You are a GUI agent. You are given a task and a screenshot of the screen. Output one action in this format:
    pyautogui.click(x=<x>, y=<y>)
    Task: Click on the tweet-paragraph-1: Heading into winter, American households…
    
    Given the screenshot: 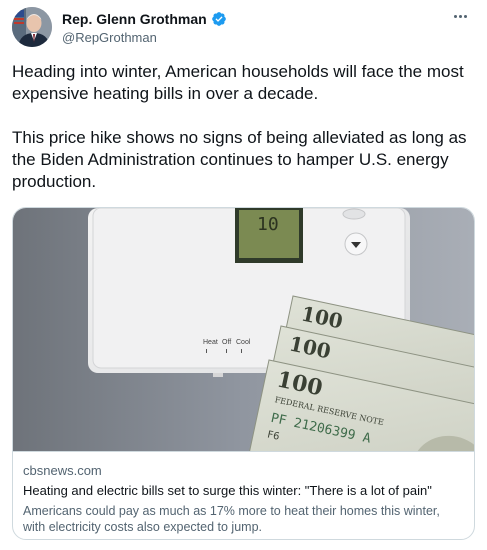 What is the action you would take?
    pyautogui.click(x=238, y=82)
    